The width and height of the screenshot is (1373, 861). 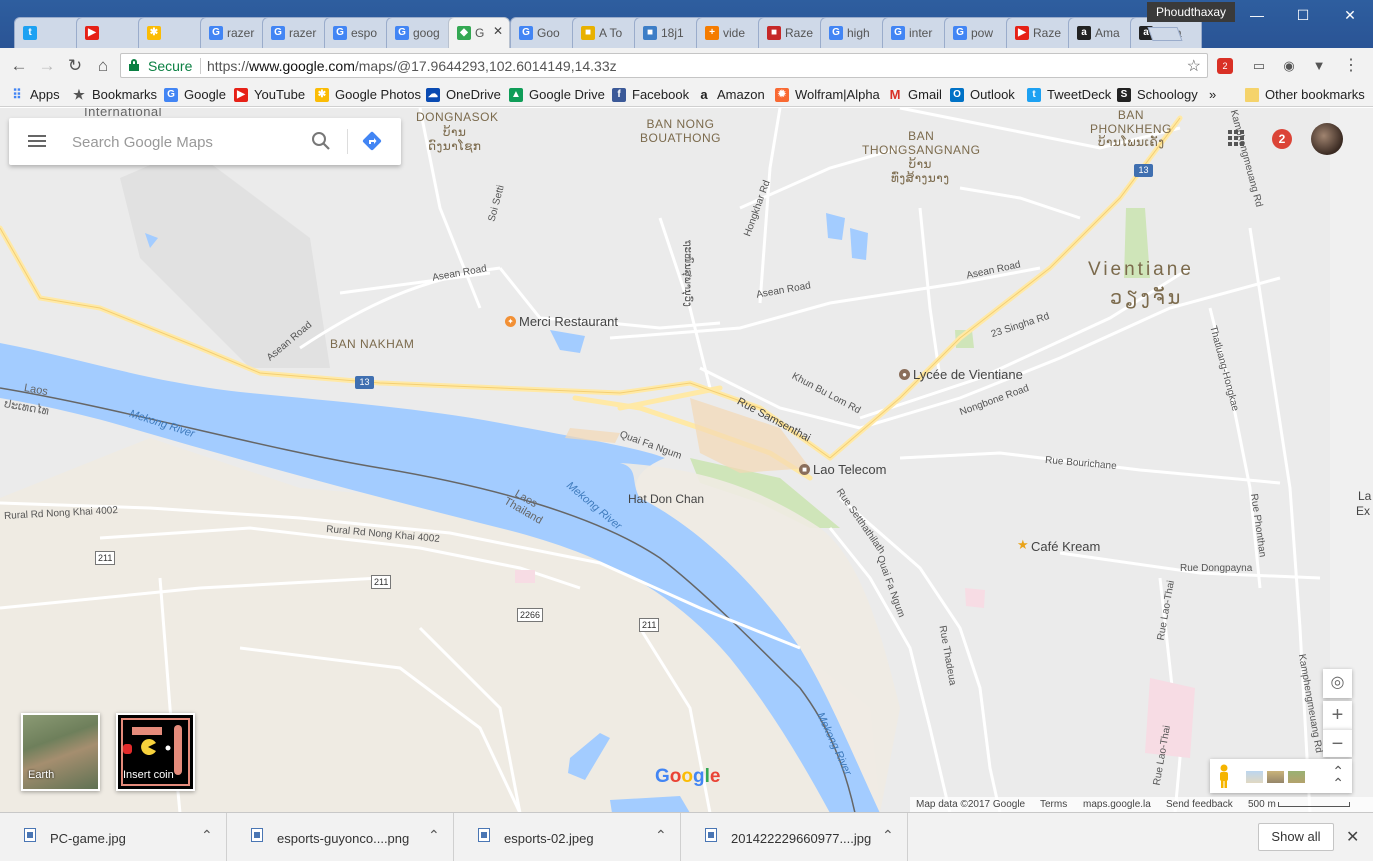 What do you see at coordinates (827, 95) in the screenshot?
I see `bookmark-wolfram-alpha: ✹ Wolfram|Alpha` at bounding box center [827, 95].